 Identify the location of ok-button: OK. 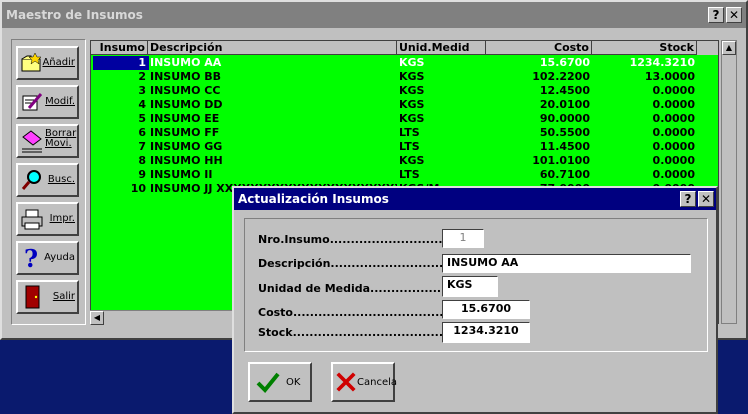
(280, 382).